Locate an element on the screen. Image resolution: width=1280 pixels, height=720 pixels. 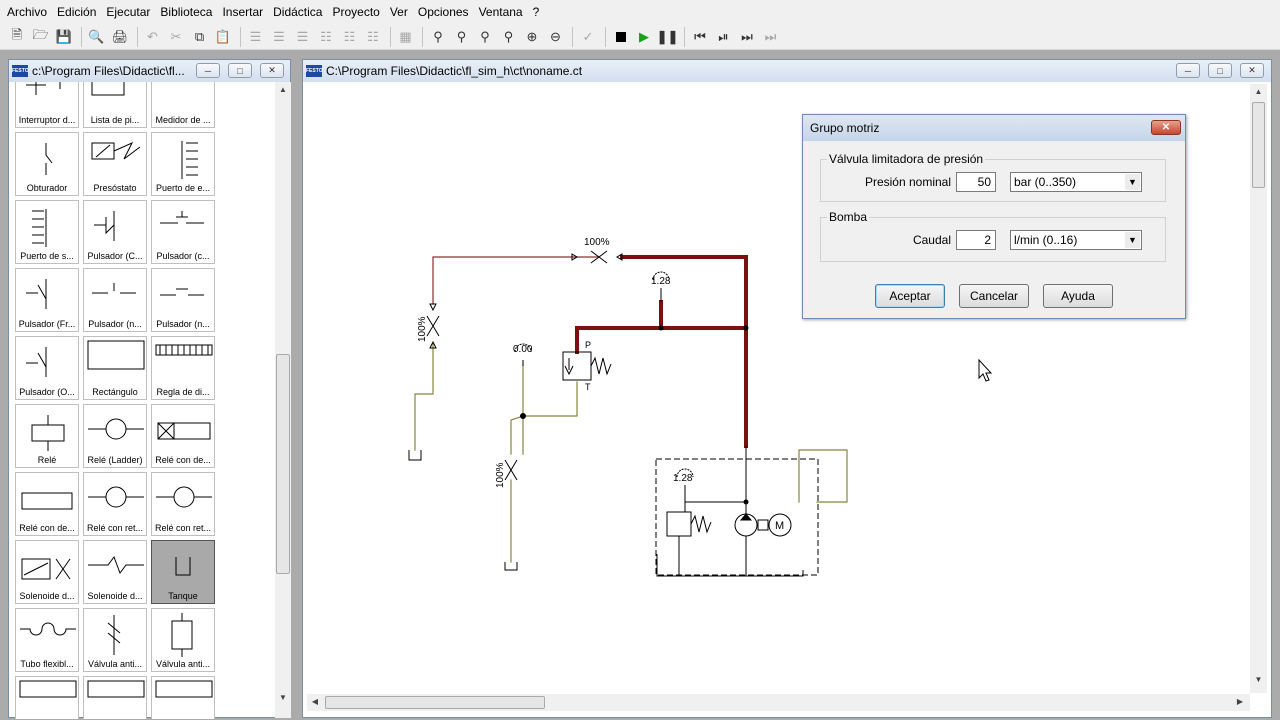
align-bottom-icon: ☷ is located at coordinates (373, 37).